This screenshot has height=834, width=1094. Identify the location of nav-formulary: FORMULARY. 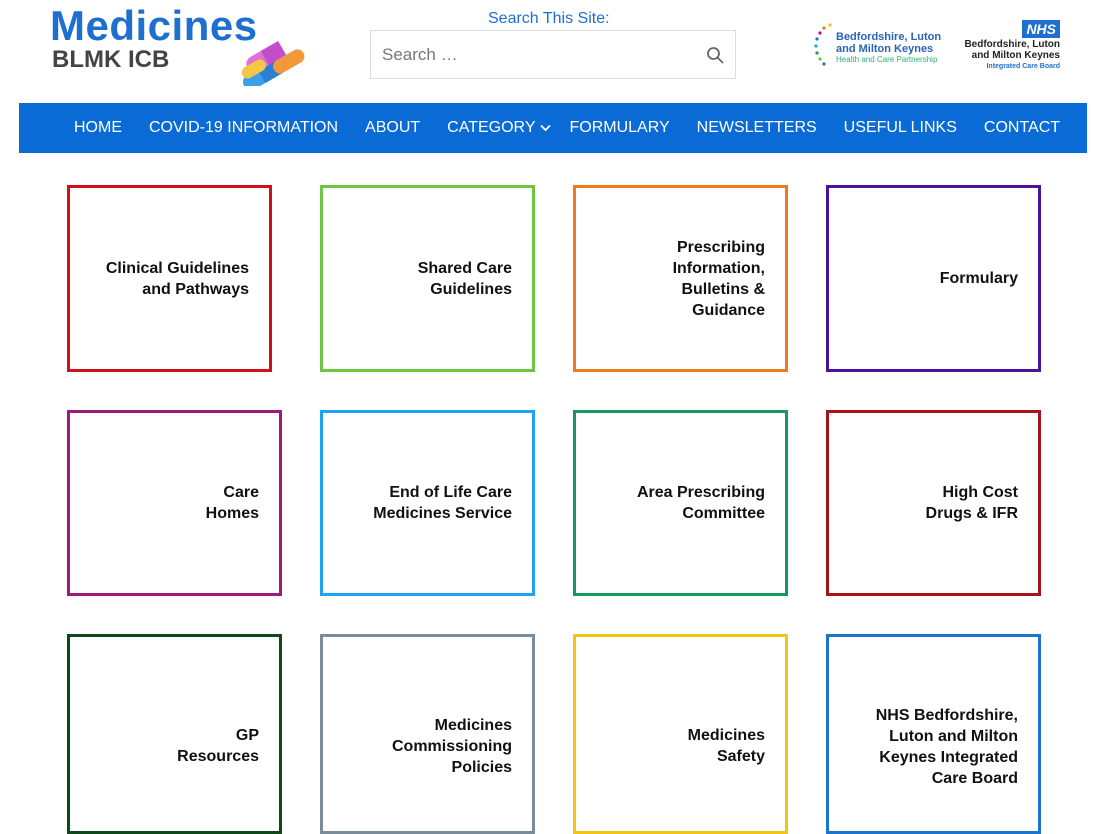
(619, 128).